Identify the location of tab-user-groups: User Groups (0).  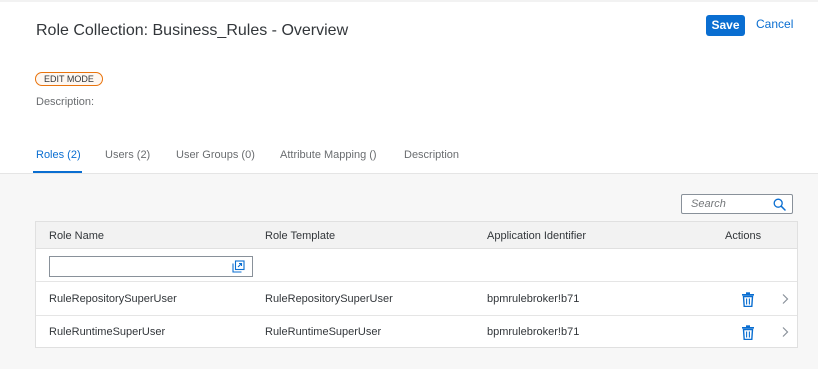
(215, 155).